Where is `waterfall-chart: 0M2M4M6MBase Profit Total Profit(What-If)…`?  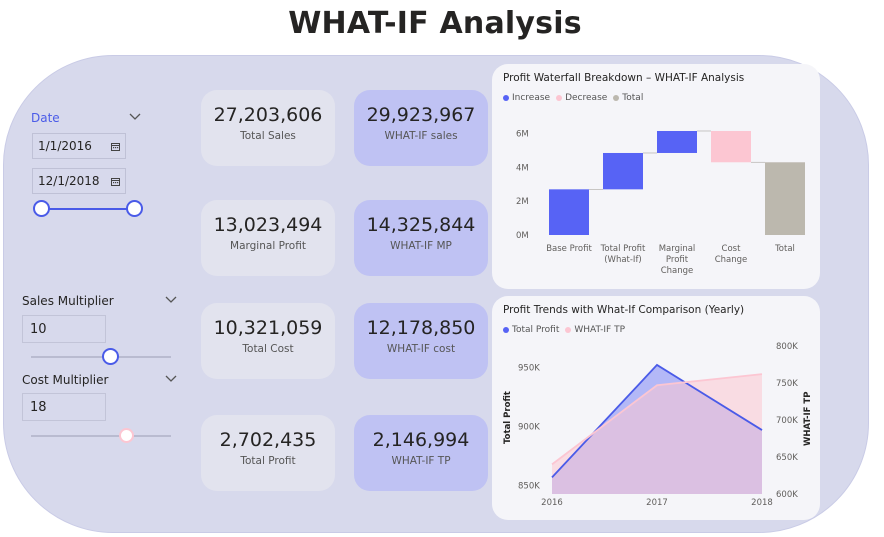 waterfall-chart: 0M2M4M6MBase Profit Total Profit(What-If)… is located at coordinates (660, 203).